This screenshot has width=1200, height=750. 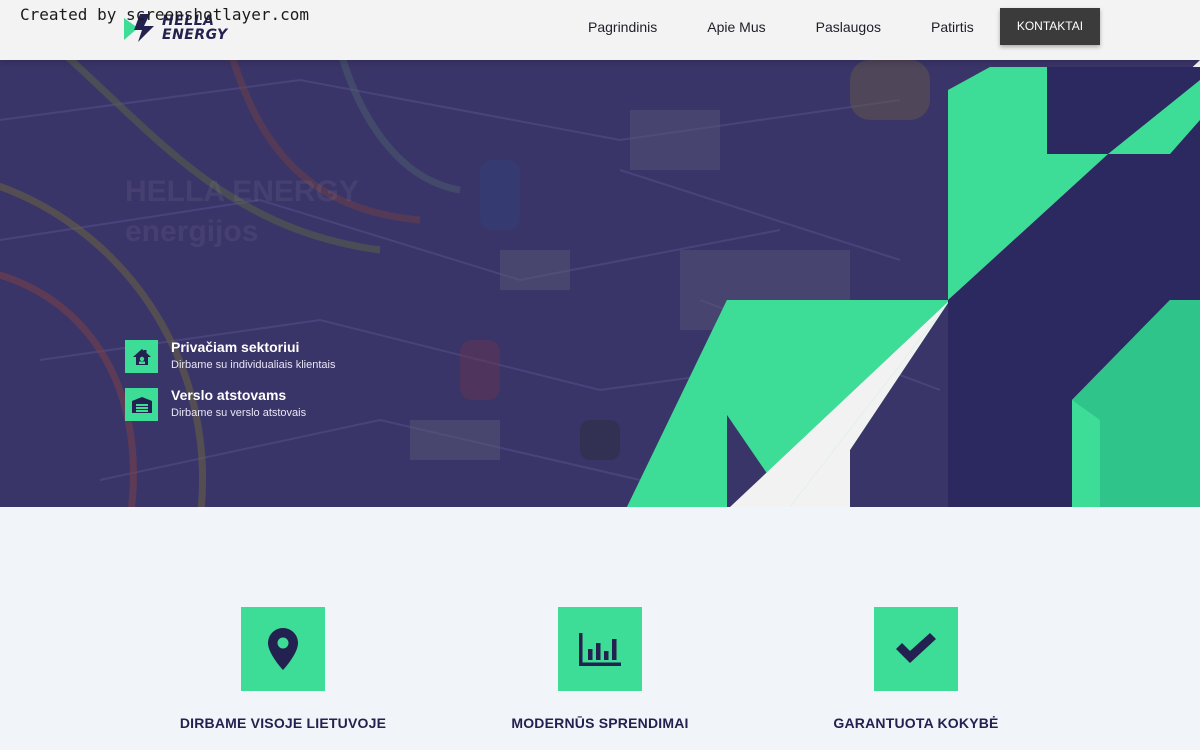 I want to click on nav-link-apie-mus: Apie Mus, so click(x=736, y=27).